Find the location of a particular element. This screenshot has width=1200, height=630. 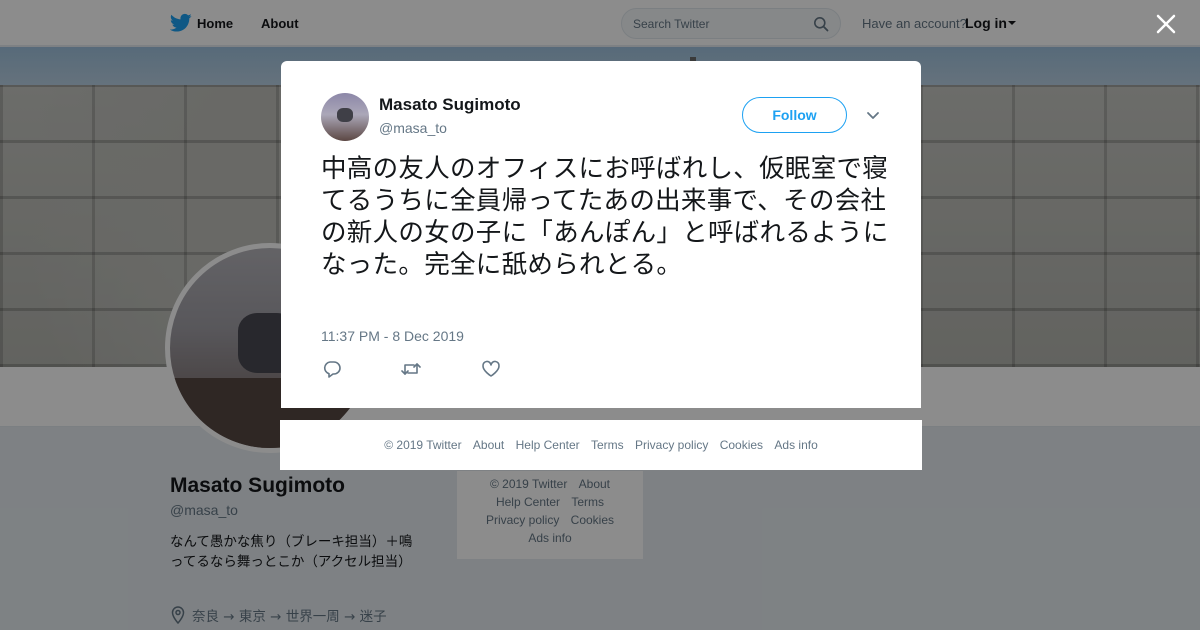

tweet-timestamp: 11:37 PM - 8 Dec 2019 is located at coordinates (392, 336).